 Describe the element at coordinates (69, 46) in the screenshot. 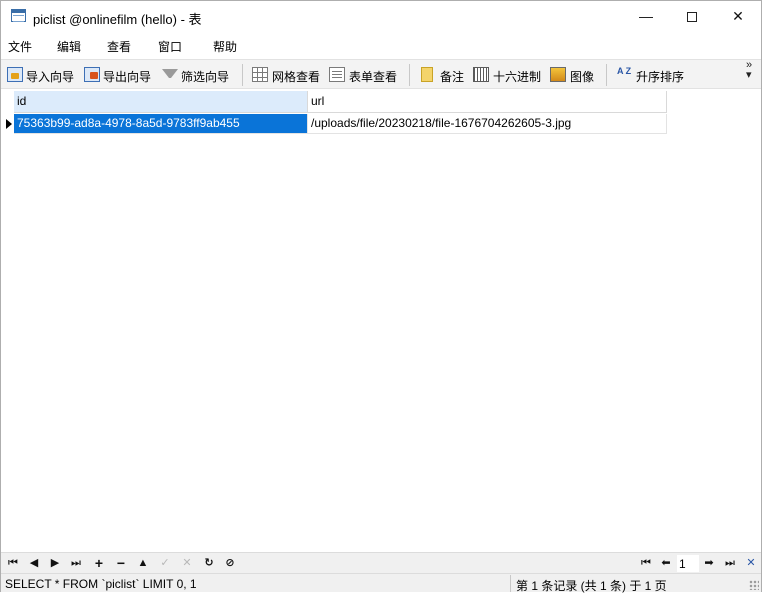

I see `menu-edit: 编辑` at that location.